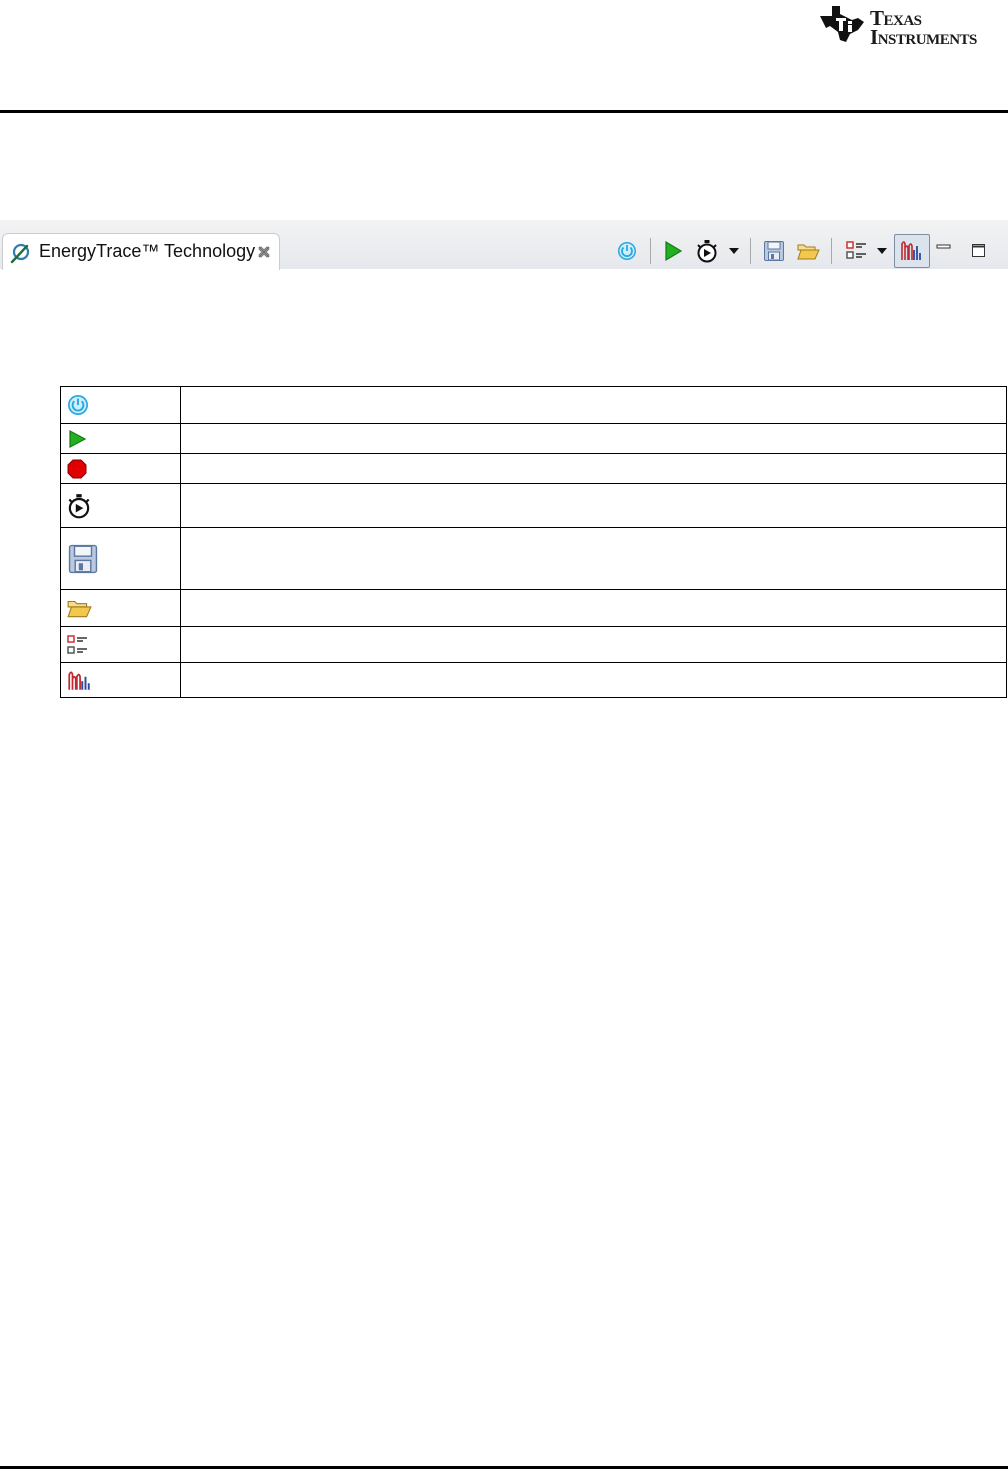 Image resolution: width=1008 pixels, height=1472 pixels. Describe the element at coordinates (77, 468) in the screenshot. I see `stop-icon` at that location.